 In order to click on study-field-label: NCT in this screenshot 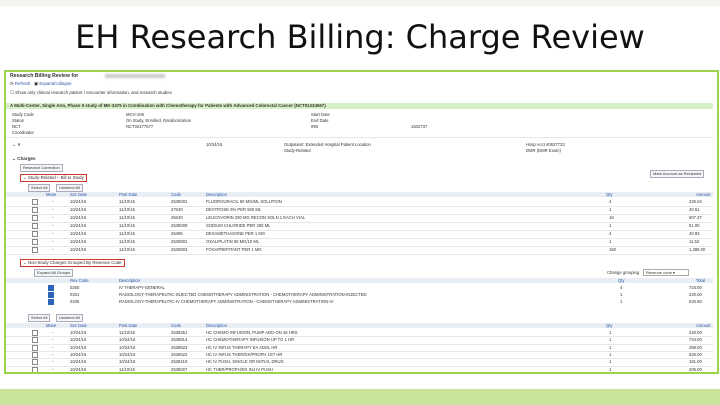, I will do `click(16, 126)`.